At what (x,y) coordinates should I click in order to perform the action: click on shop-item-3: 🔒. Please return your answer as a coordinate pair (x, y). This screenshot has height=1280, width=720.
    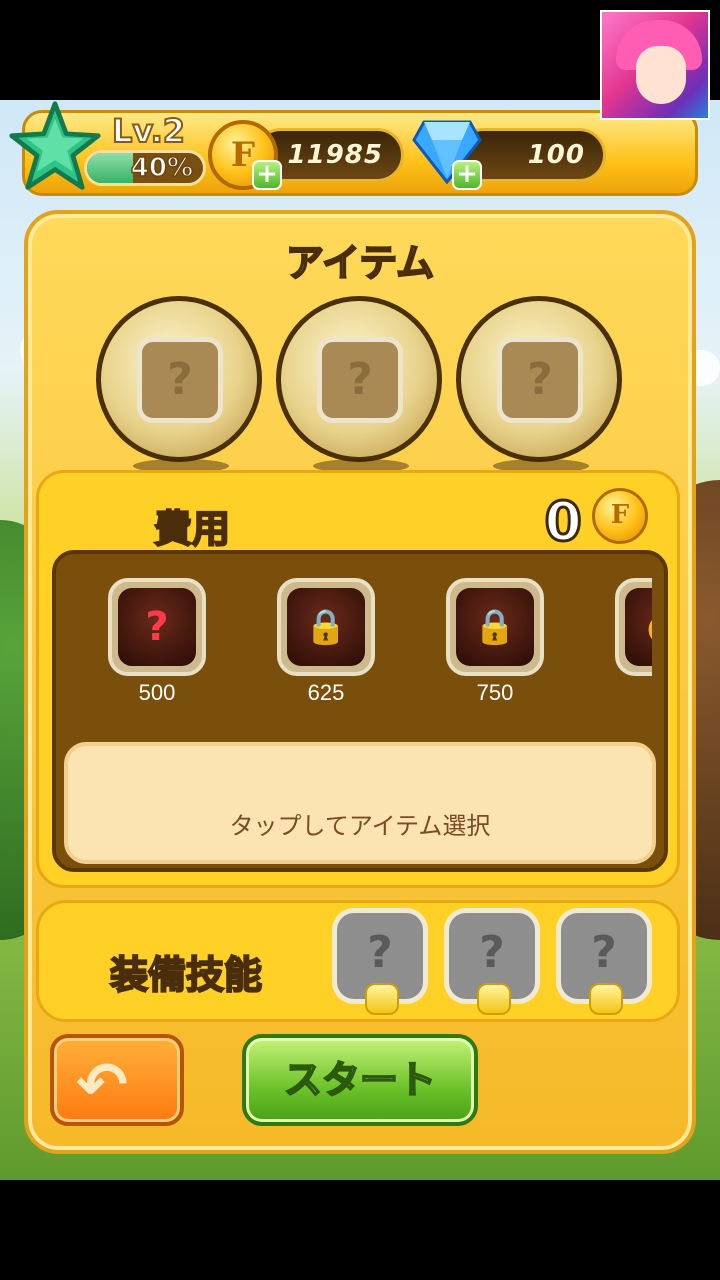
    Looking at the image, I should click on (495, 627).